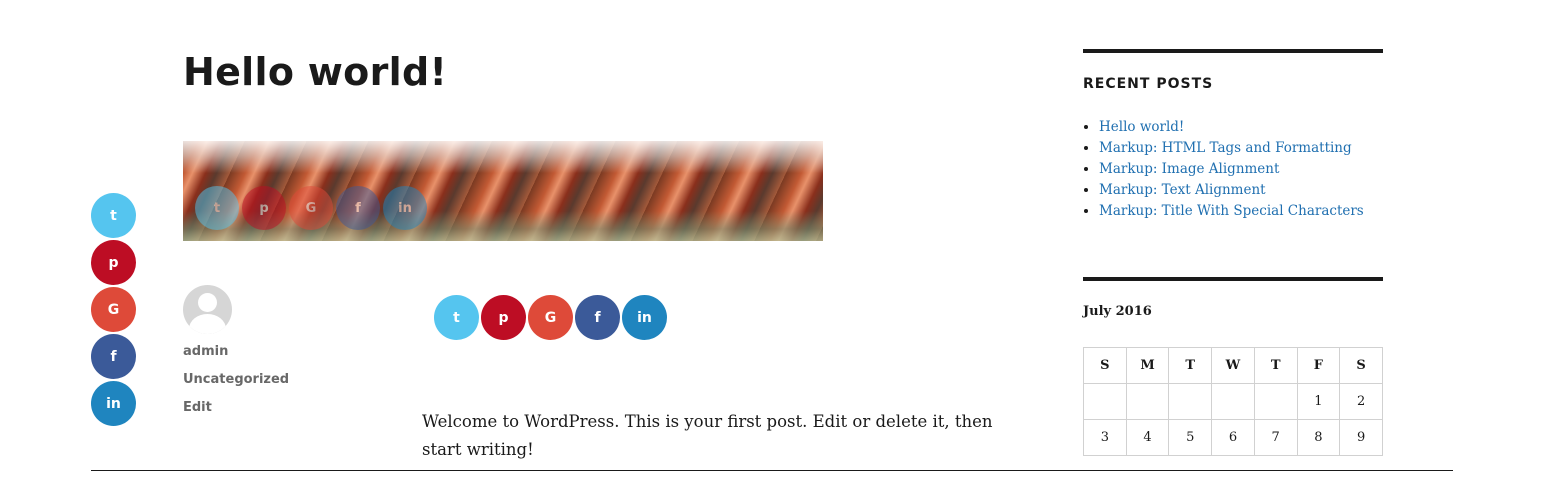 The width and height of the screenshot is (1544, 500). I want to click on avatar-body-icon, so click(207, 324).